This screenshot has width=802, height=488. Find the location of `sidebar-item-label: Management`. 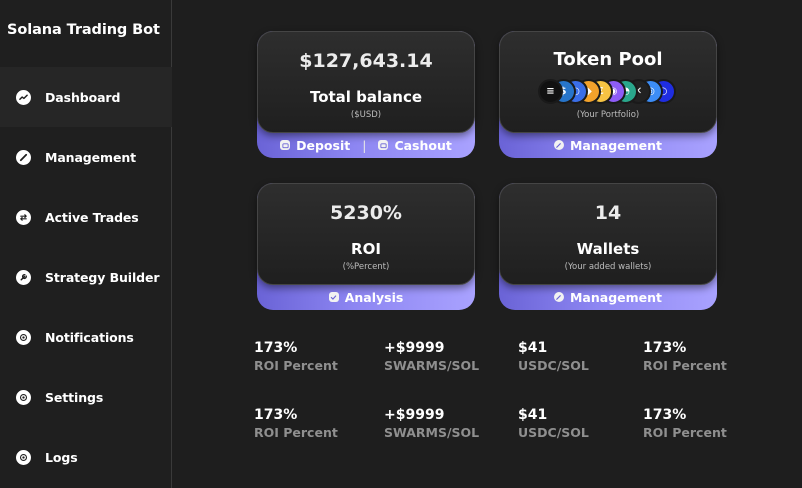

sidebar-item-label: Management is located at coordinates (91, 157).